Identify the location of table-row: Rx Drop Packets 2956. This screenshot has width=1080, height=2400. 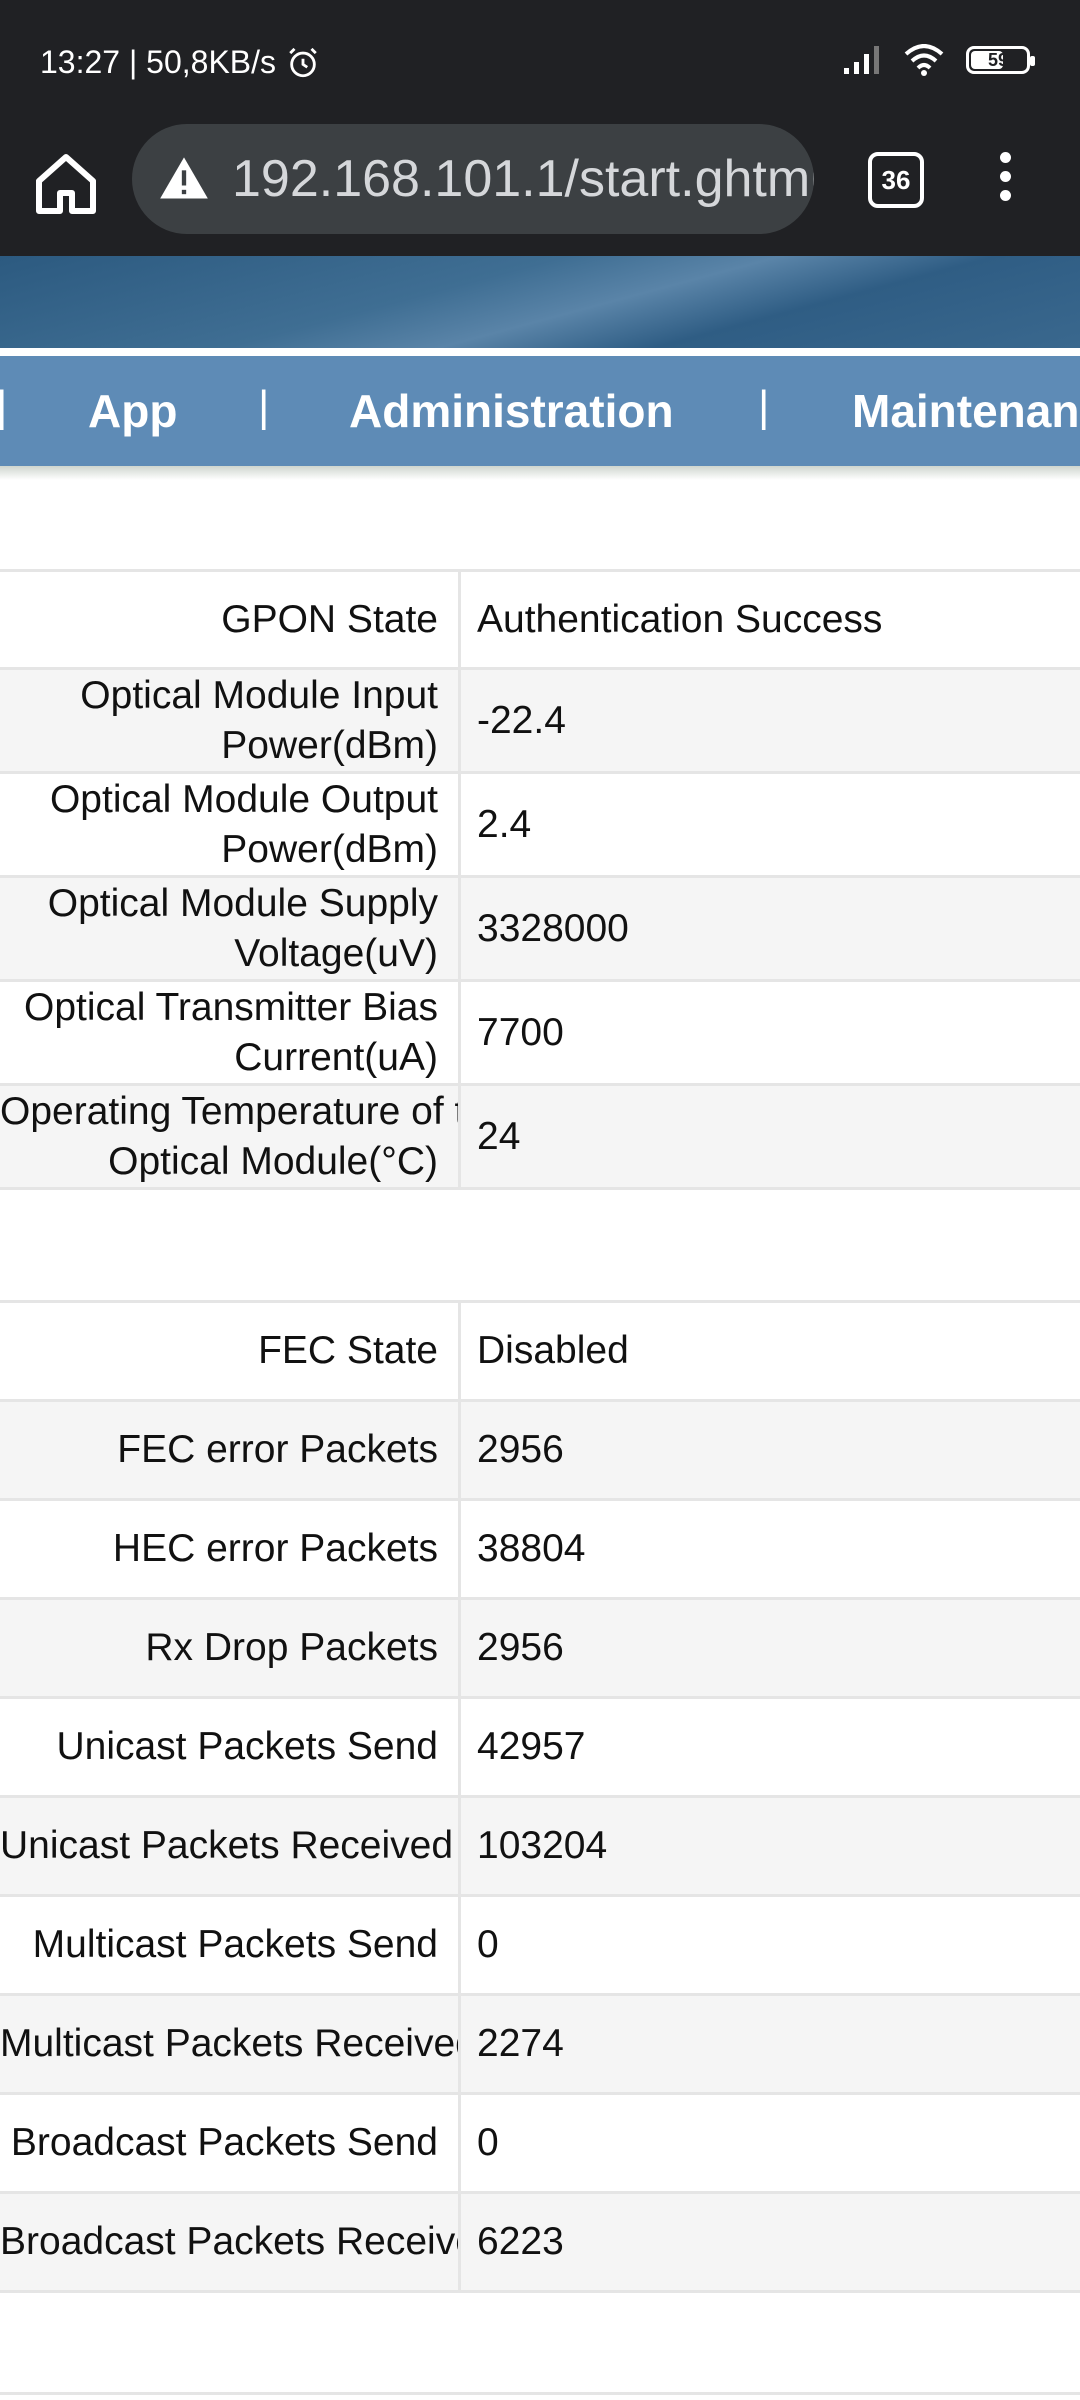
(540, 1648).